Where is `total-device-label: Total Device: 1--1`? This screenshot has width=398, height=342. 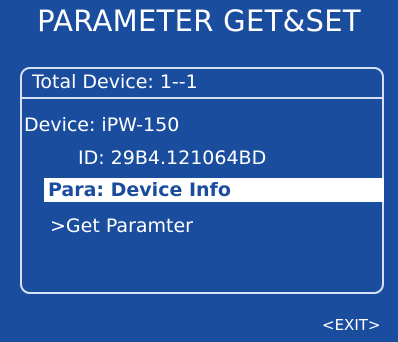 total-device-label: Total Device: 1--1 is located at coordinates (115, 82).